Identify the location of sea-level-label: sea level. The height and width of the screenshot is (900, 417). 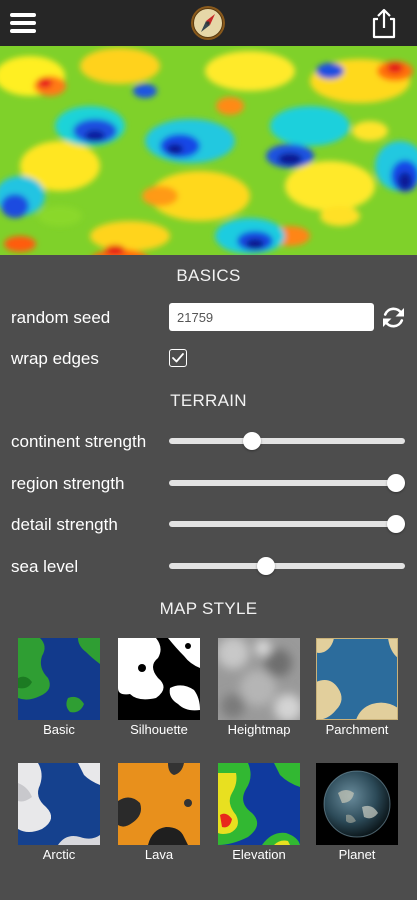
(45, 566).